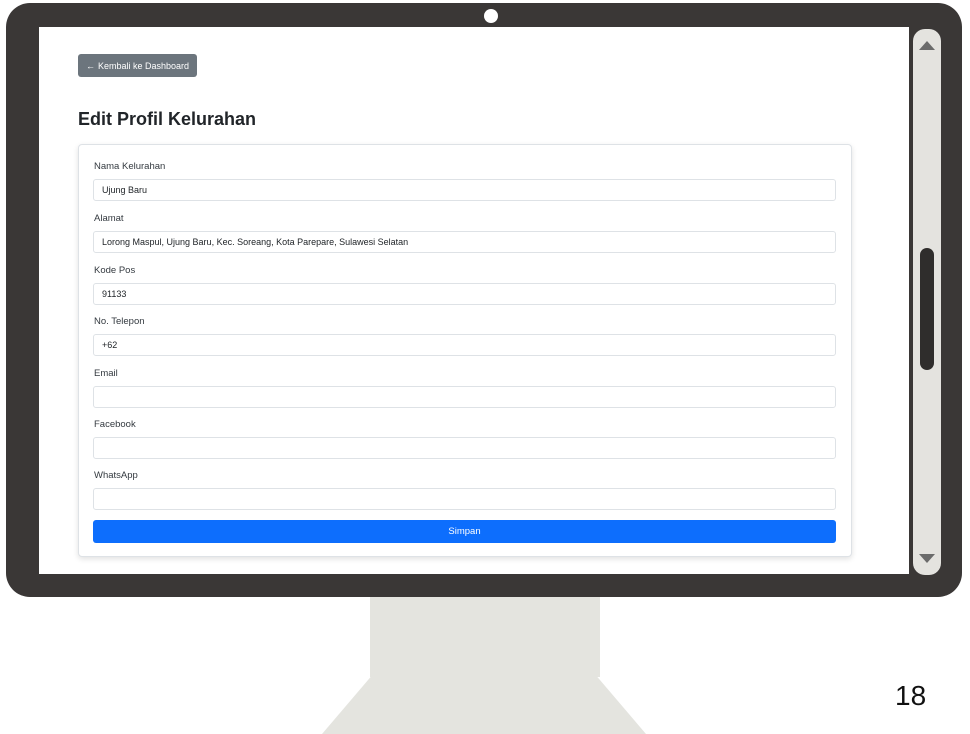  What do you see at coordinates (119, 321) in the screenshot?
I see `telepon-label: No. Telepon` at bounding box center [119, 321].